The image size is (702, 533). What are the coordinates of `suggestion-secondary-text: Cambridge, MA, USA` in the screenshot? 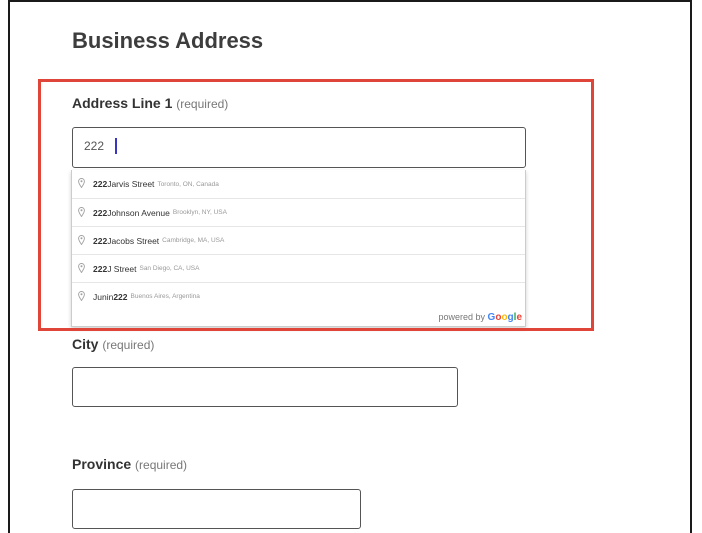 It's located at (193, 240).